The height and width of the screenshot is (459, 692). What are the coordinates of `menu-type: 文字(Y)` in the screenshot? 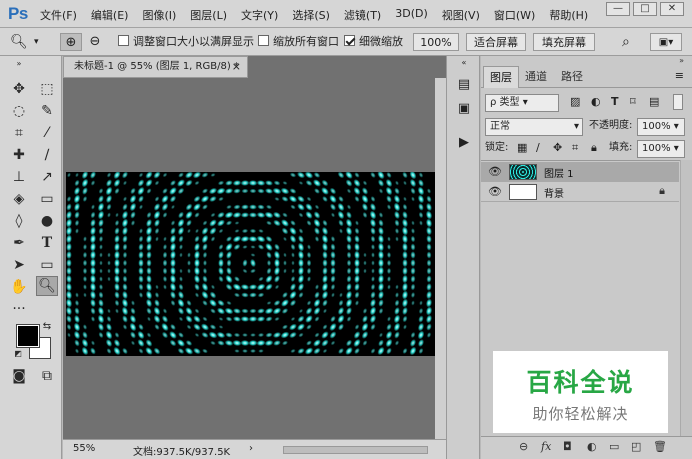 It's located at (259, 15).